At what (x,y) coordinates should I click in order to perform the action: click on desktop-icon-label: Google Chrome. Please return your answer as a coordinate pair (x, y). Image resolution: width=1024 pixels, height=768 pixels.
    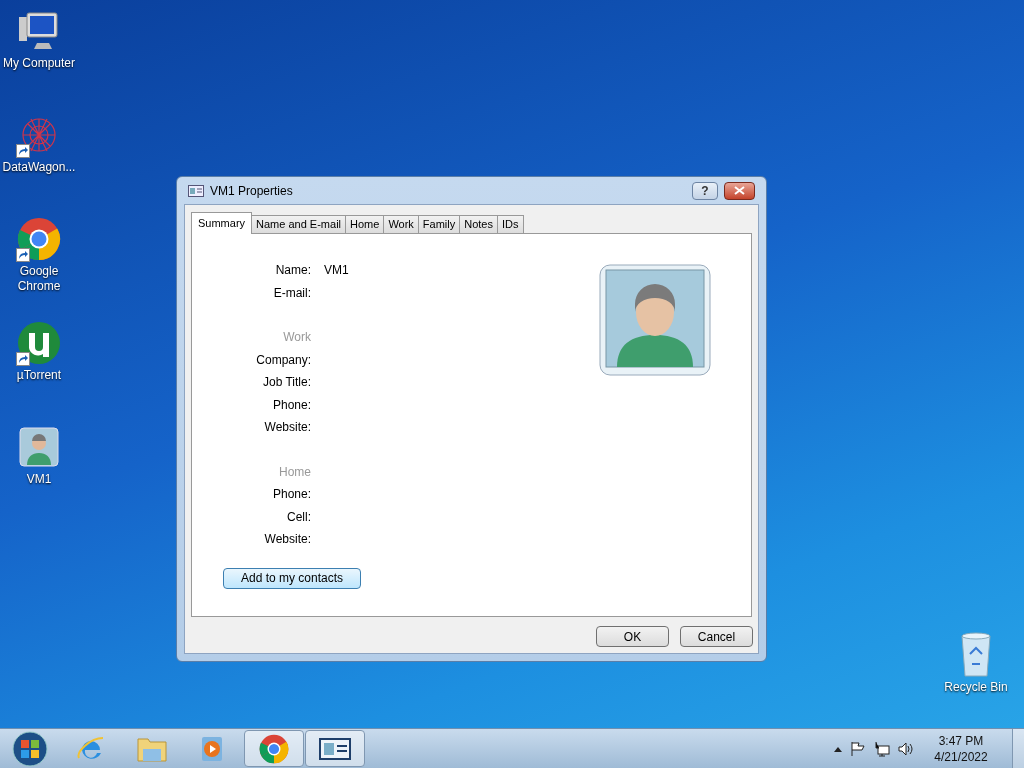
    Looking at the image, I should click on (39, 279).